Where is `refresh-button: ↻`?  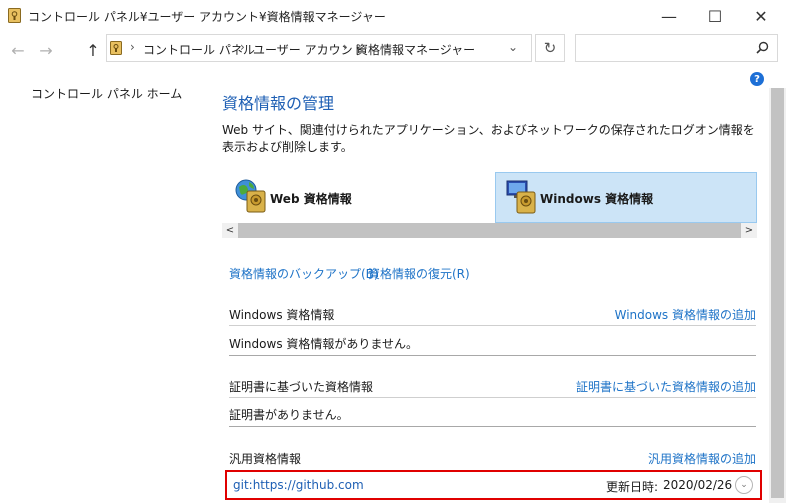
refresh-button: ↻ is located at coordinates (550, 48).